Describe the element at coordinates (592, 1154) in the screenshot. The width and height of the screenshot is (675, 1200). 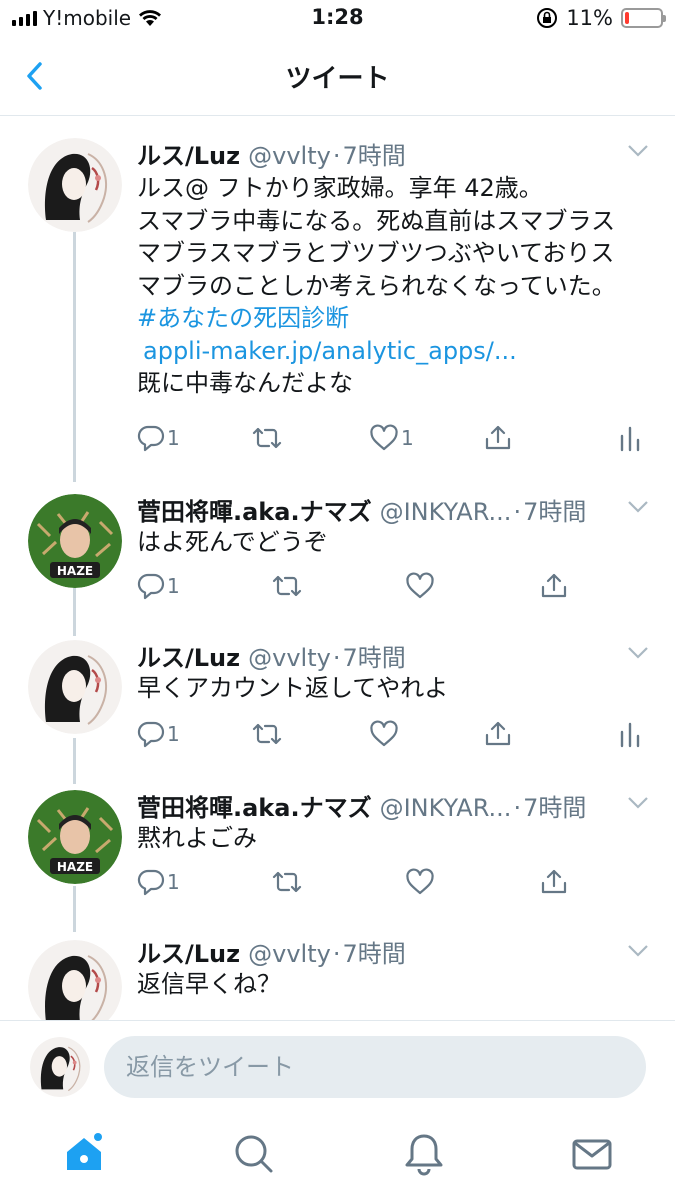
I see `messages-icon` at that location.